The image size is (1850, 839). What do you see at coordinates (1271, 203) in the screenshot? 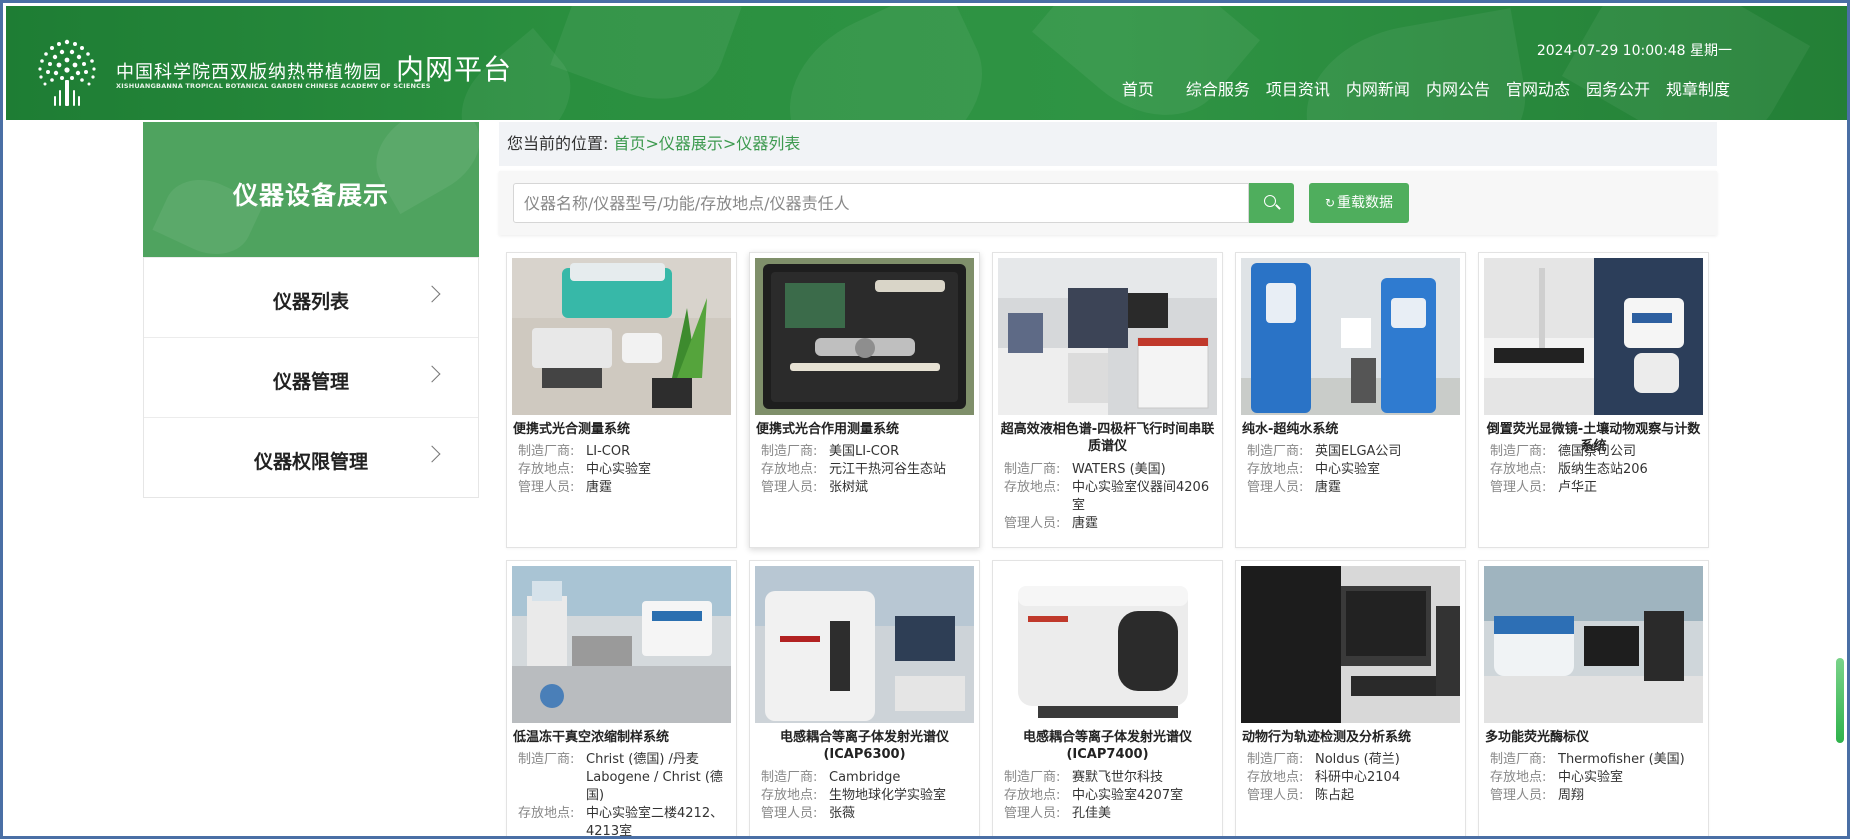
I see `search-button` at bounding box center [1271, 203].